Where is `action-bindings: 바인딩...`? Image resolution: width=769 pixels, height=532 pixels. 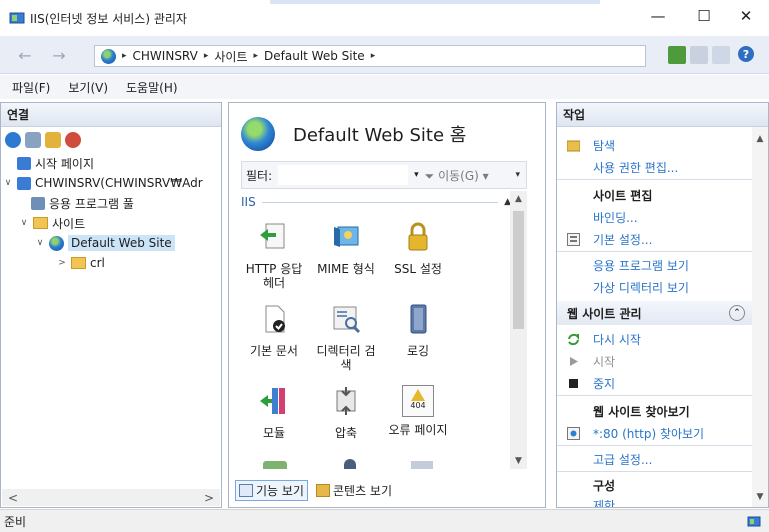
action-bindings: 바인딩... is located at coordinates (615, 217).